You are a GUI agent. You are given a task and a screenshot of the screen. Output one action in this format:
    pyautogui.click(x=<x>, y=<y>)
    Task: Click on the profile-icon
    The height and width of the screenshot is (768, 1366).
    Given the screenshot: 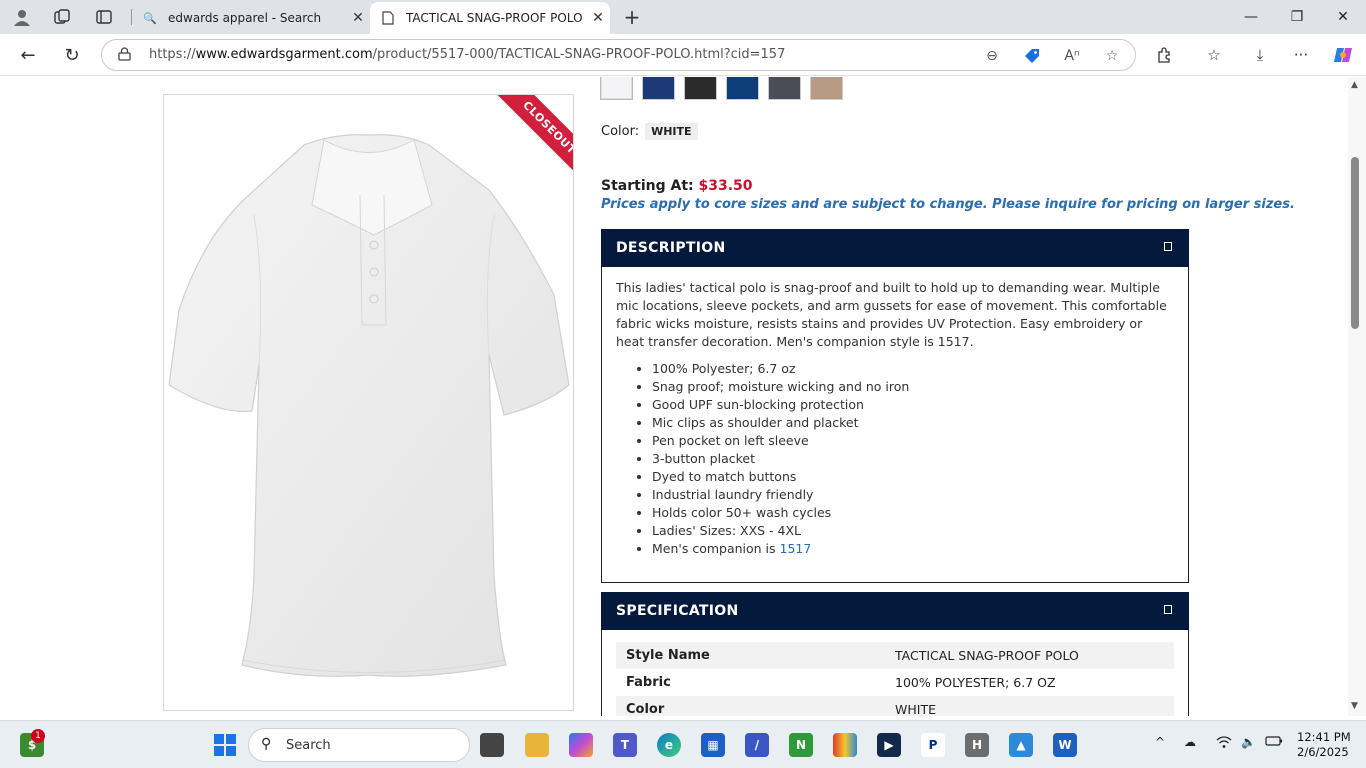 What is the action you would take?
    pyautogui.click(x=22, y=17)
    